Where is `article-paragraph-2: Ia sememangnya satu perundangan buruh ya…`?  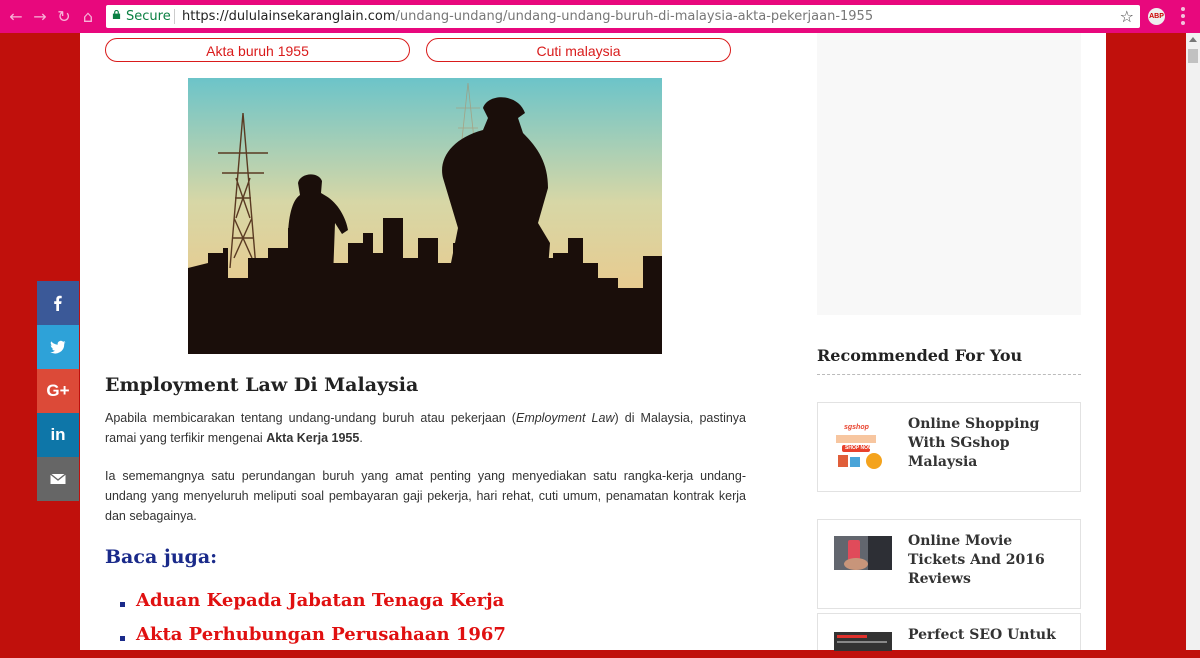
article-paragraph-2: Ia sememangnya satu perundangan buruh ya… is located at coordinates (425, 496).